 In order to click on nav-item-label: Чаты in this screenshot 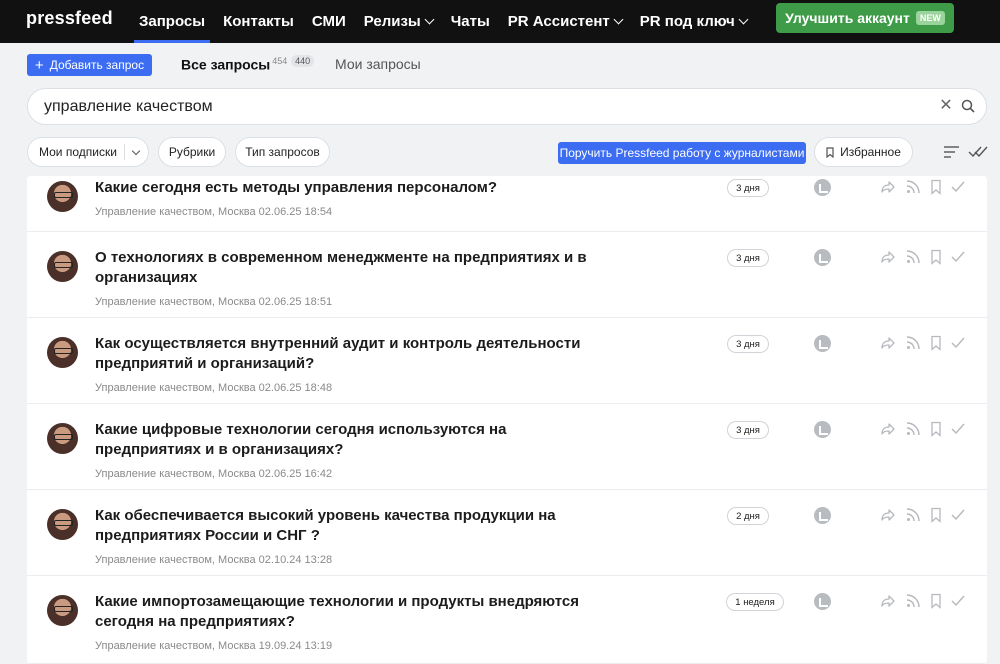, I will do `click(470, 21)`.